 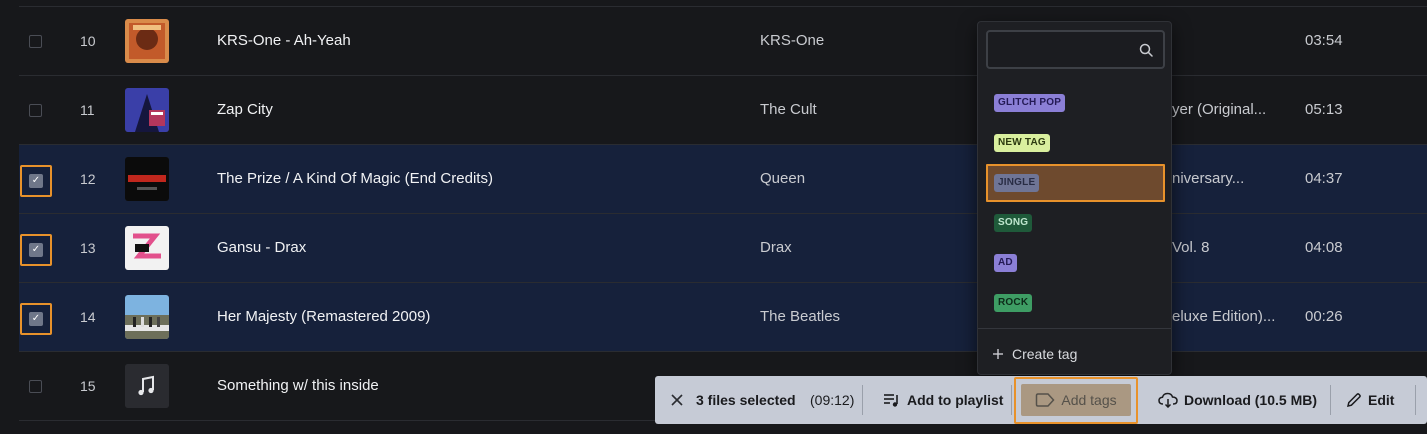 I want to click on tag-option-glitch-pop: GLITCH POP, so click(x=1075, y=103).